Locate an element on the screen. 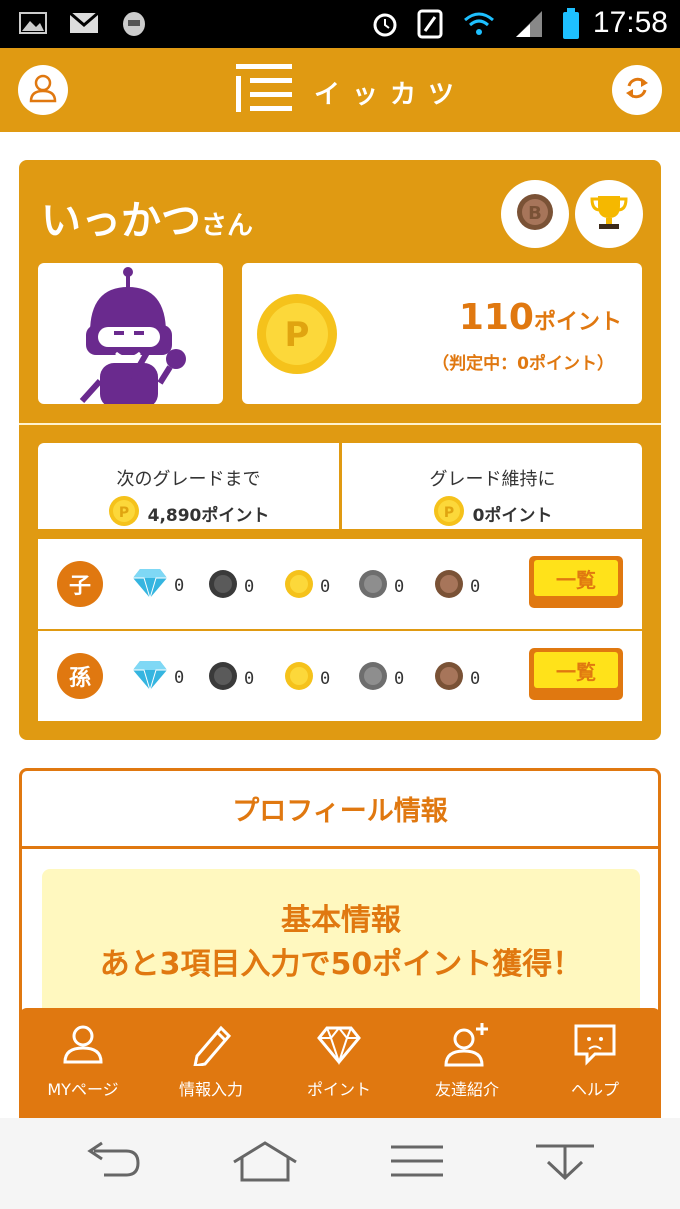  download-button is located at coordinates (565, 1163).